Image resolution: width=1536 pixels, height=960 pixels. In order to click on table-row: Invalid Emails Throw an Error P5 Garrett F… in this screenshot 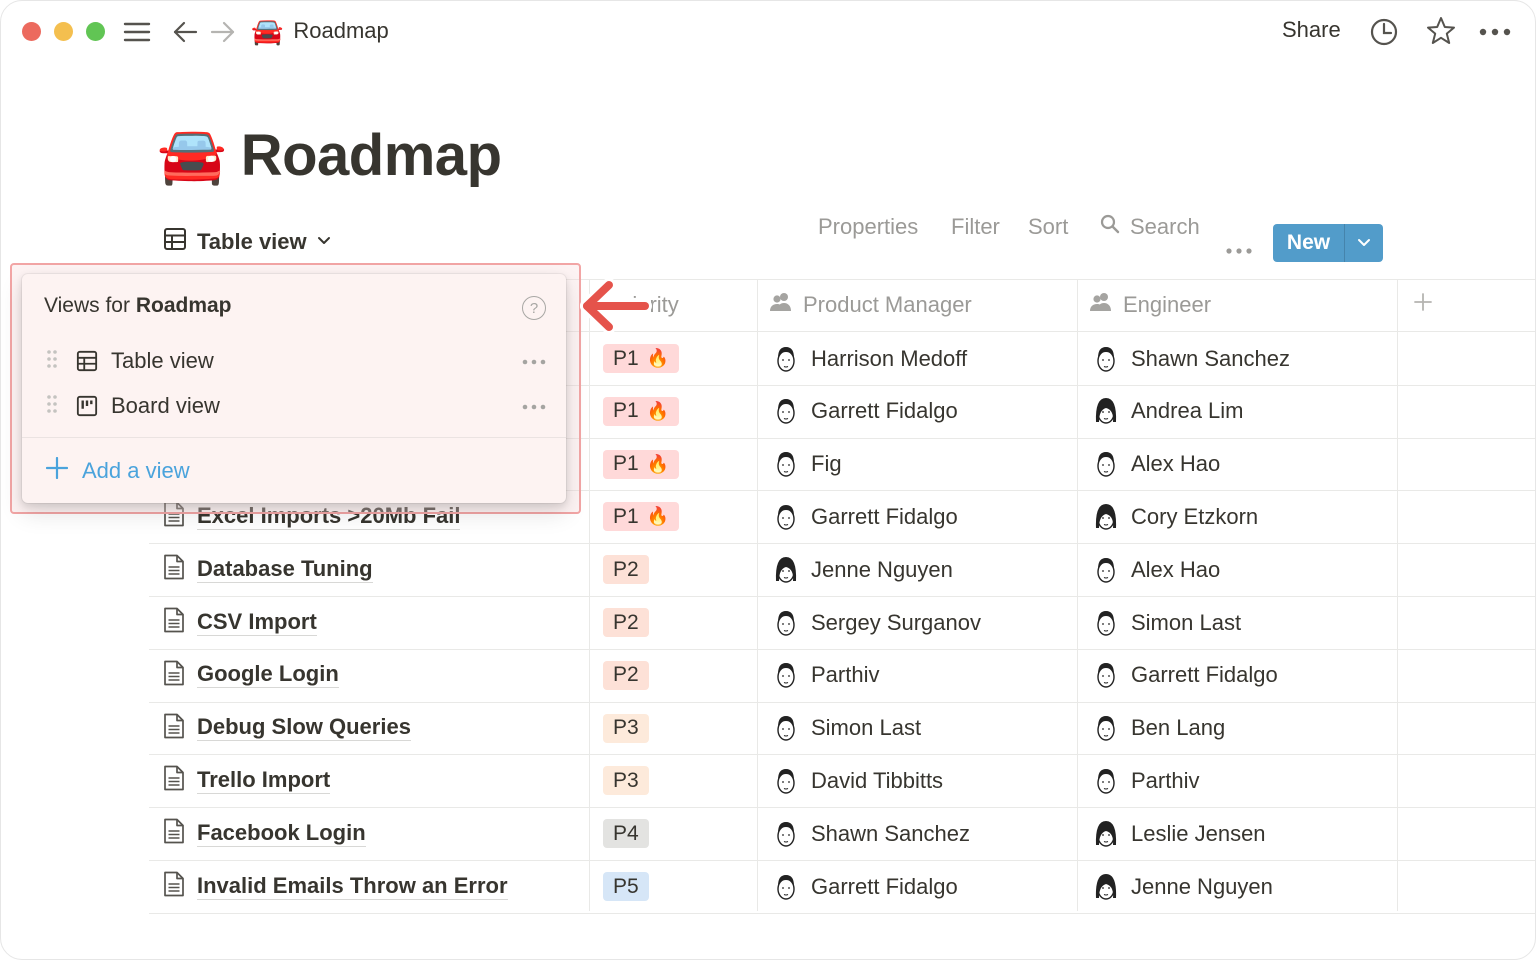, I will do `click(842, 886)`.